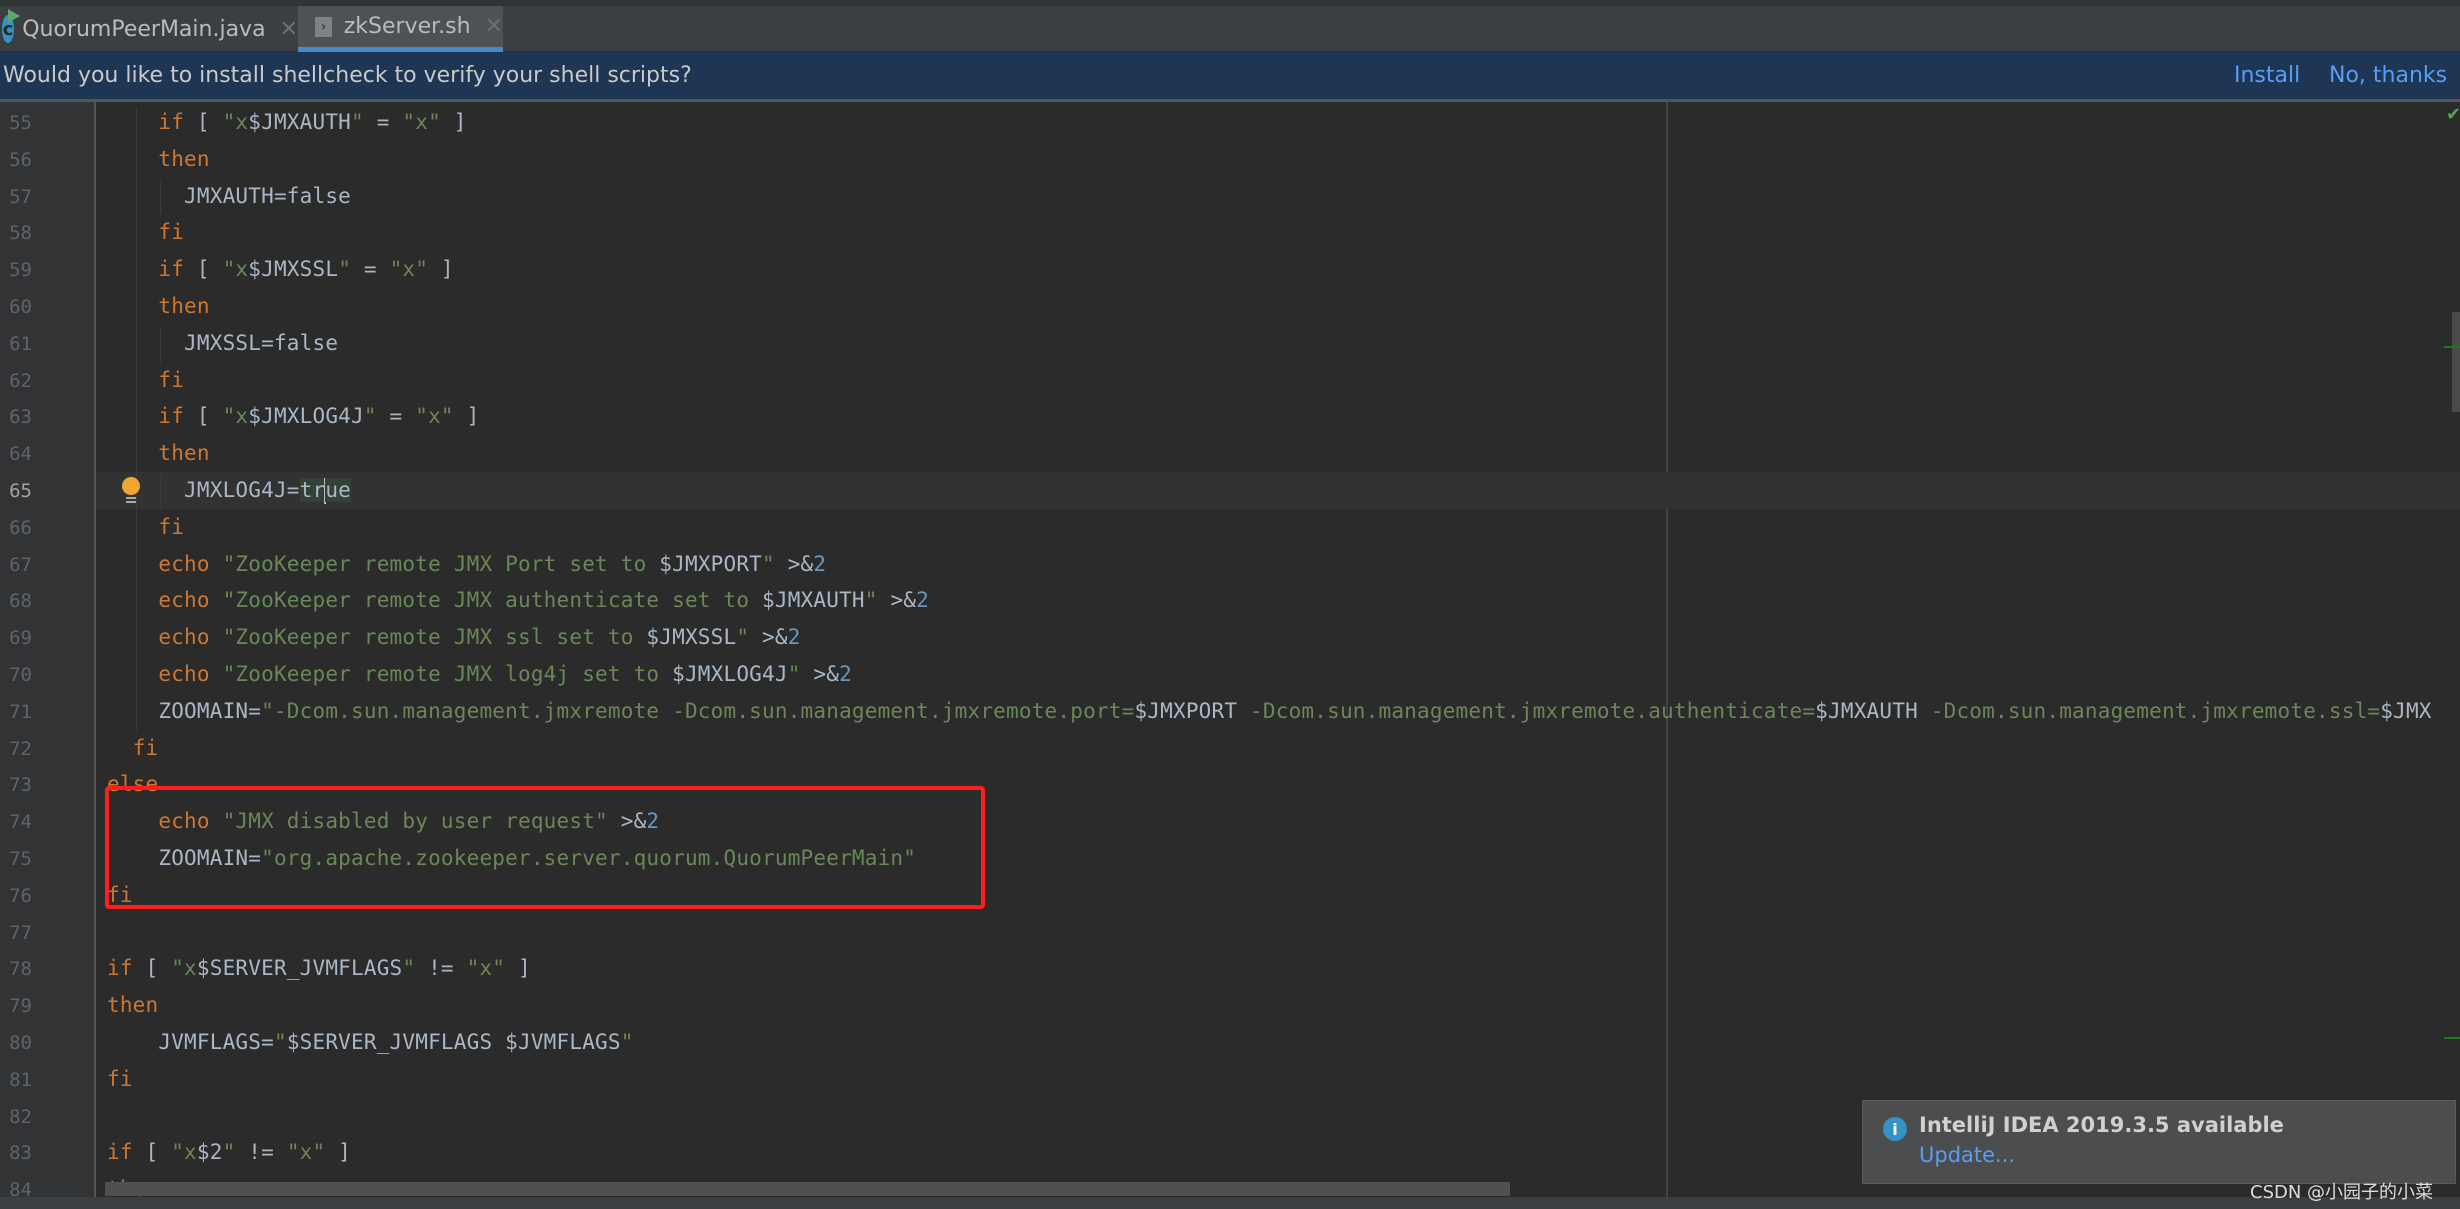 This screenshot has width=2460, height=1209. Describe the element at coordinates (20, 932) in the screenshot. I see `line-number: 77` at that location.